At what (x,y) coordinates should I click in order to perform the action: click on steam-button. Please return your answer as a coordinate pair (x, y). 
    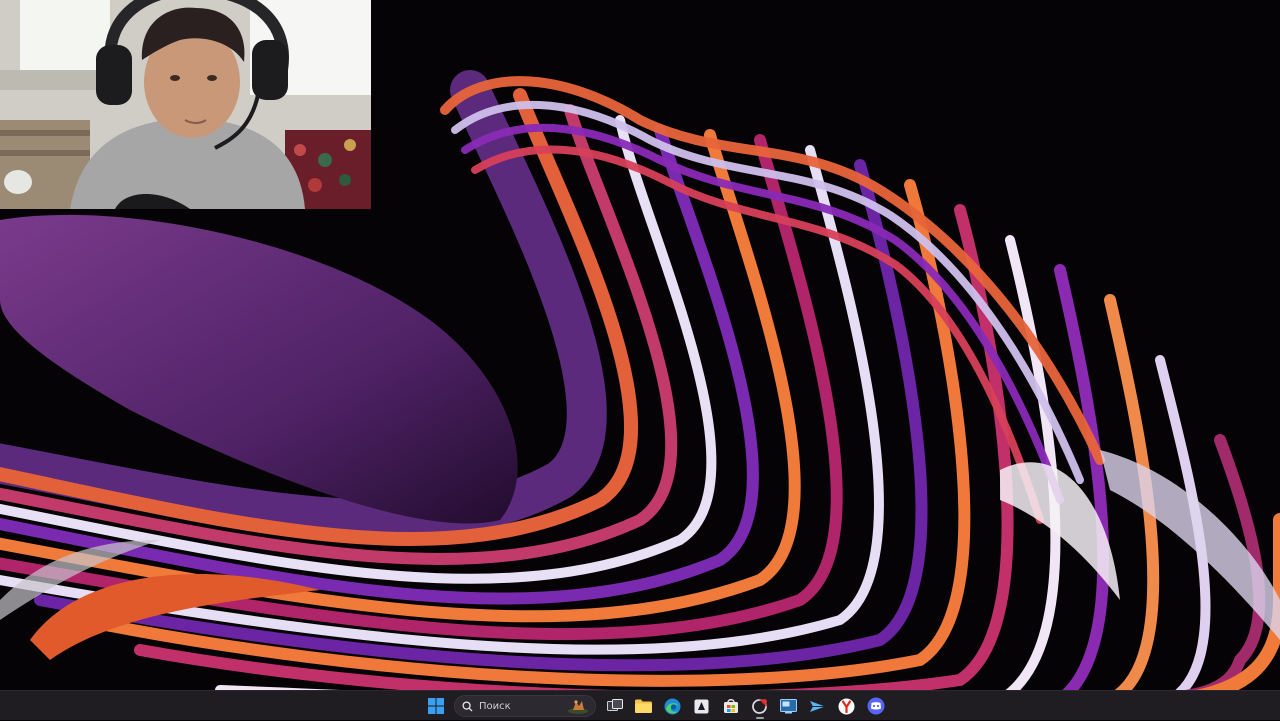
    Looking at the image, I should click on (818, 706).